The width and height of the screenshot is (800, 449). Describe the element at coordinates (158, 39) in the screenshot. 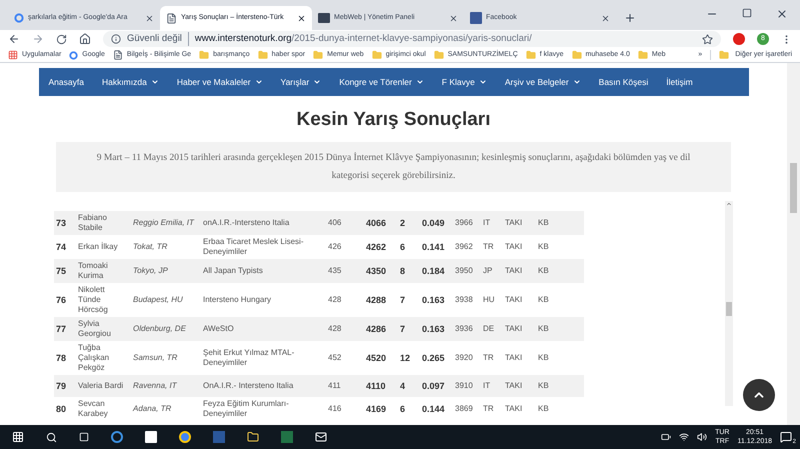

I see `security-label: Güvenli değil` at that location.